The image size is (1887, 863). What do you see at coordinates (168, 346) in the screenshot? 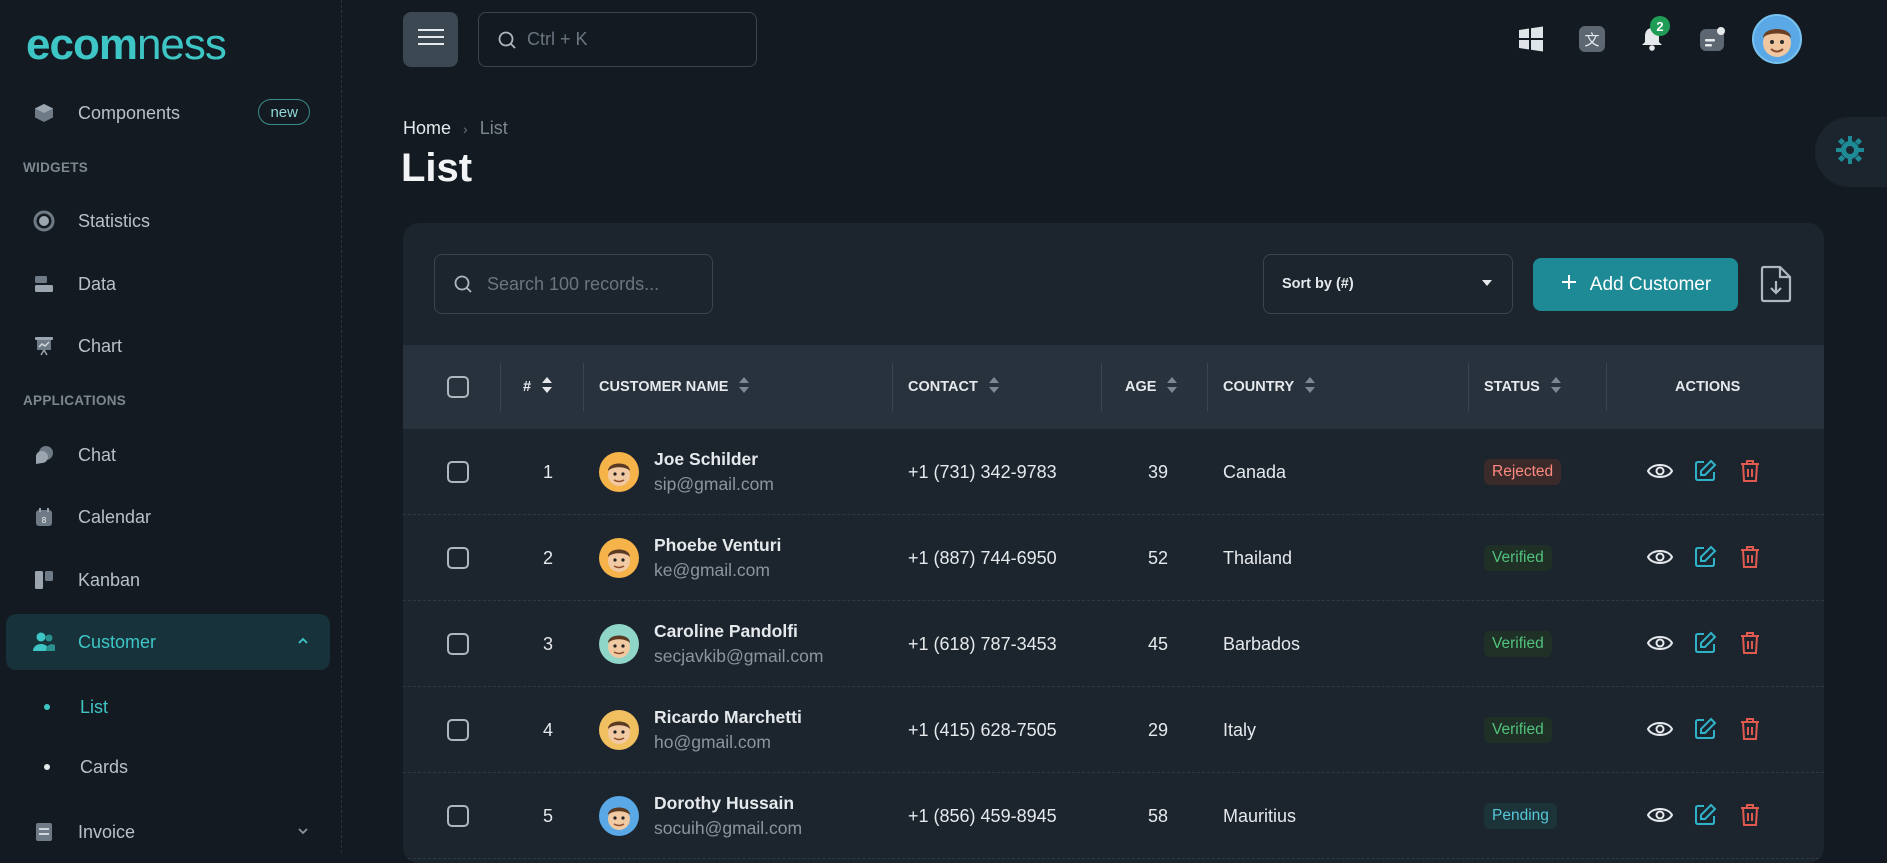
I see `sidebar-item-chart: Chart` at bounding box center [168, 346].